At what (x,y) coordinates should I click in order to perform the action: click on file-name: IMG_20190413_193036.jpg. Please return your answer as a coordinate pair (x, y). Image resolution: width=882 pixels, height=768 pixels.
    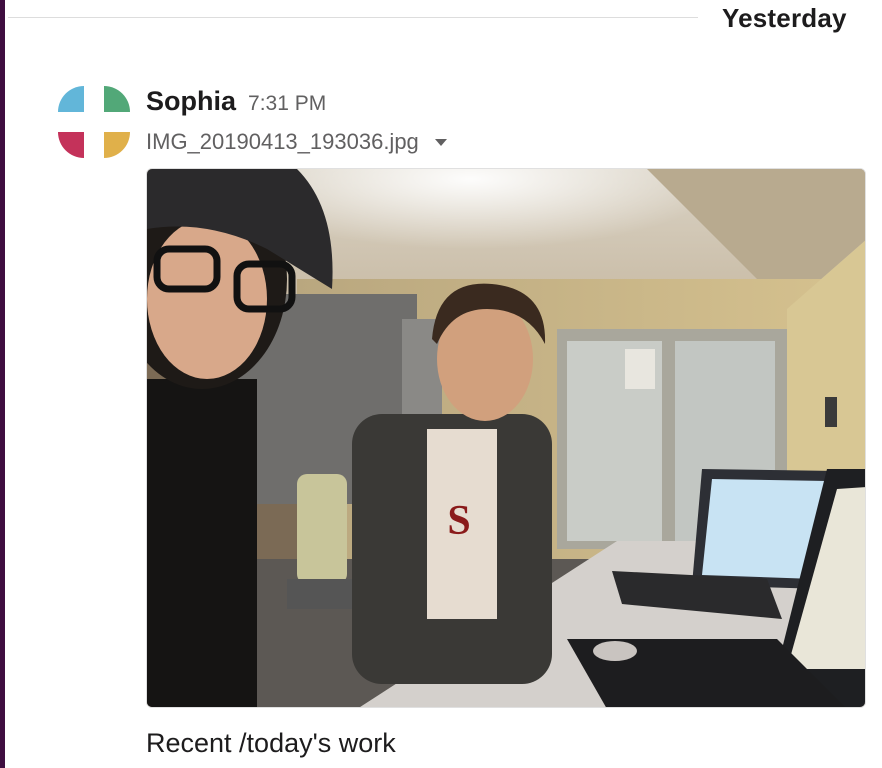
    Looking at the image, I should click on (282, 142).